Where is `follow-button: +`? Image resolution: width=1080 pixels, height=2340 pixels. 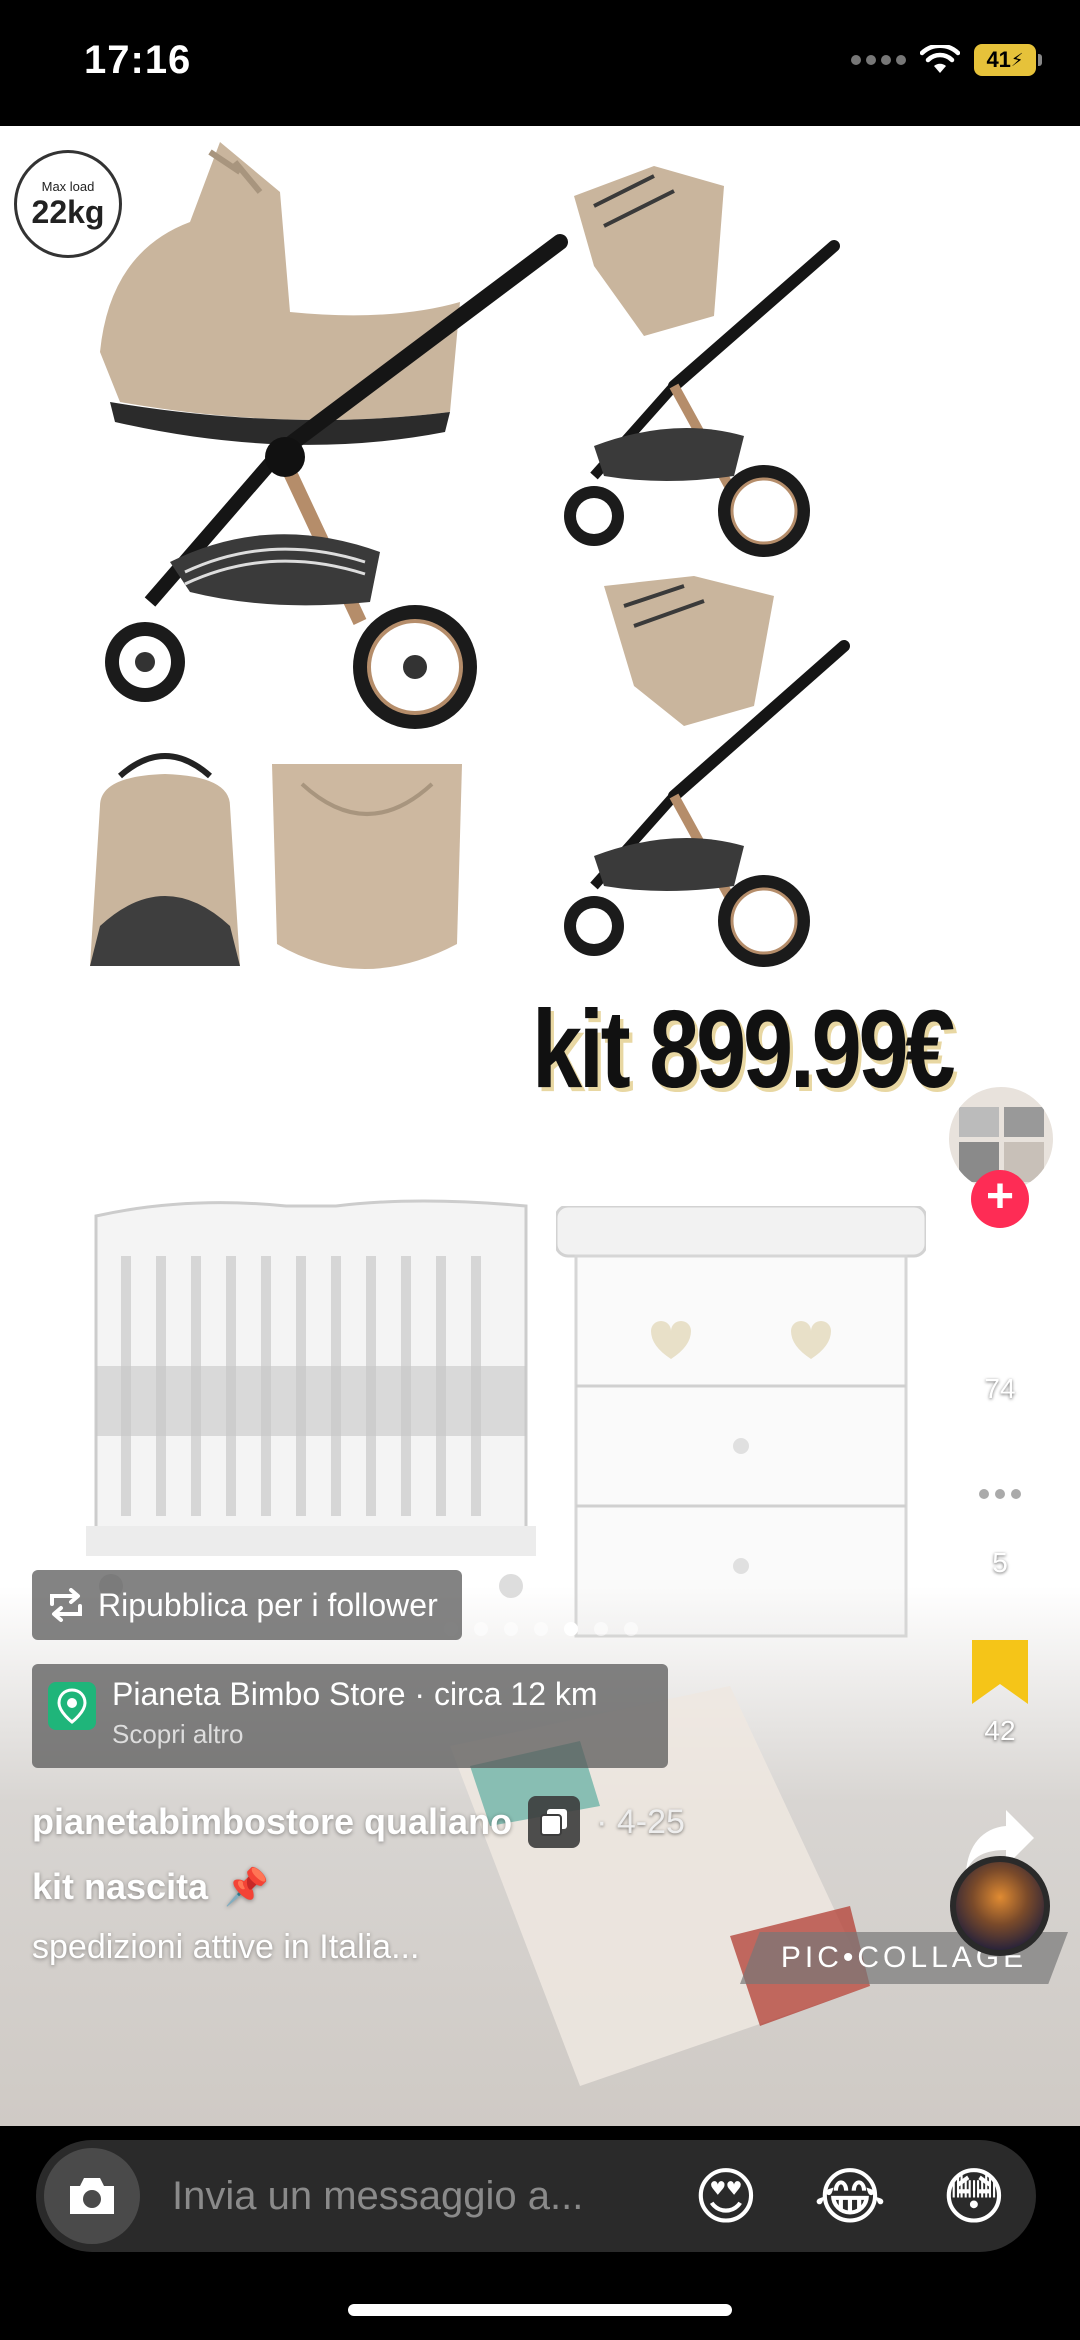
follow-button: + is located at coordinates (1000, 1199).